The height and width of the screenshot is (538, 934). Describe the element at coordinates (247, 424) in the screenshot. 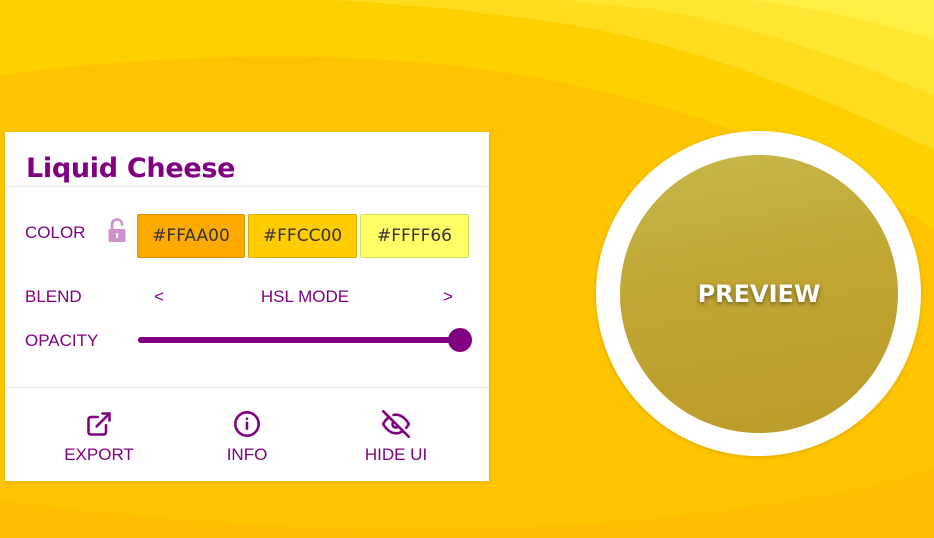

I see `info-icon` at that location.